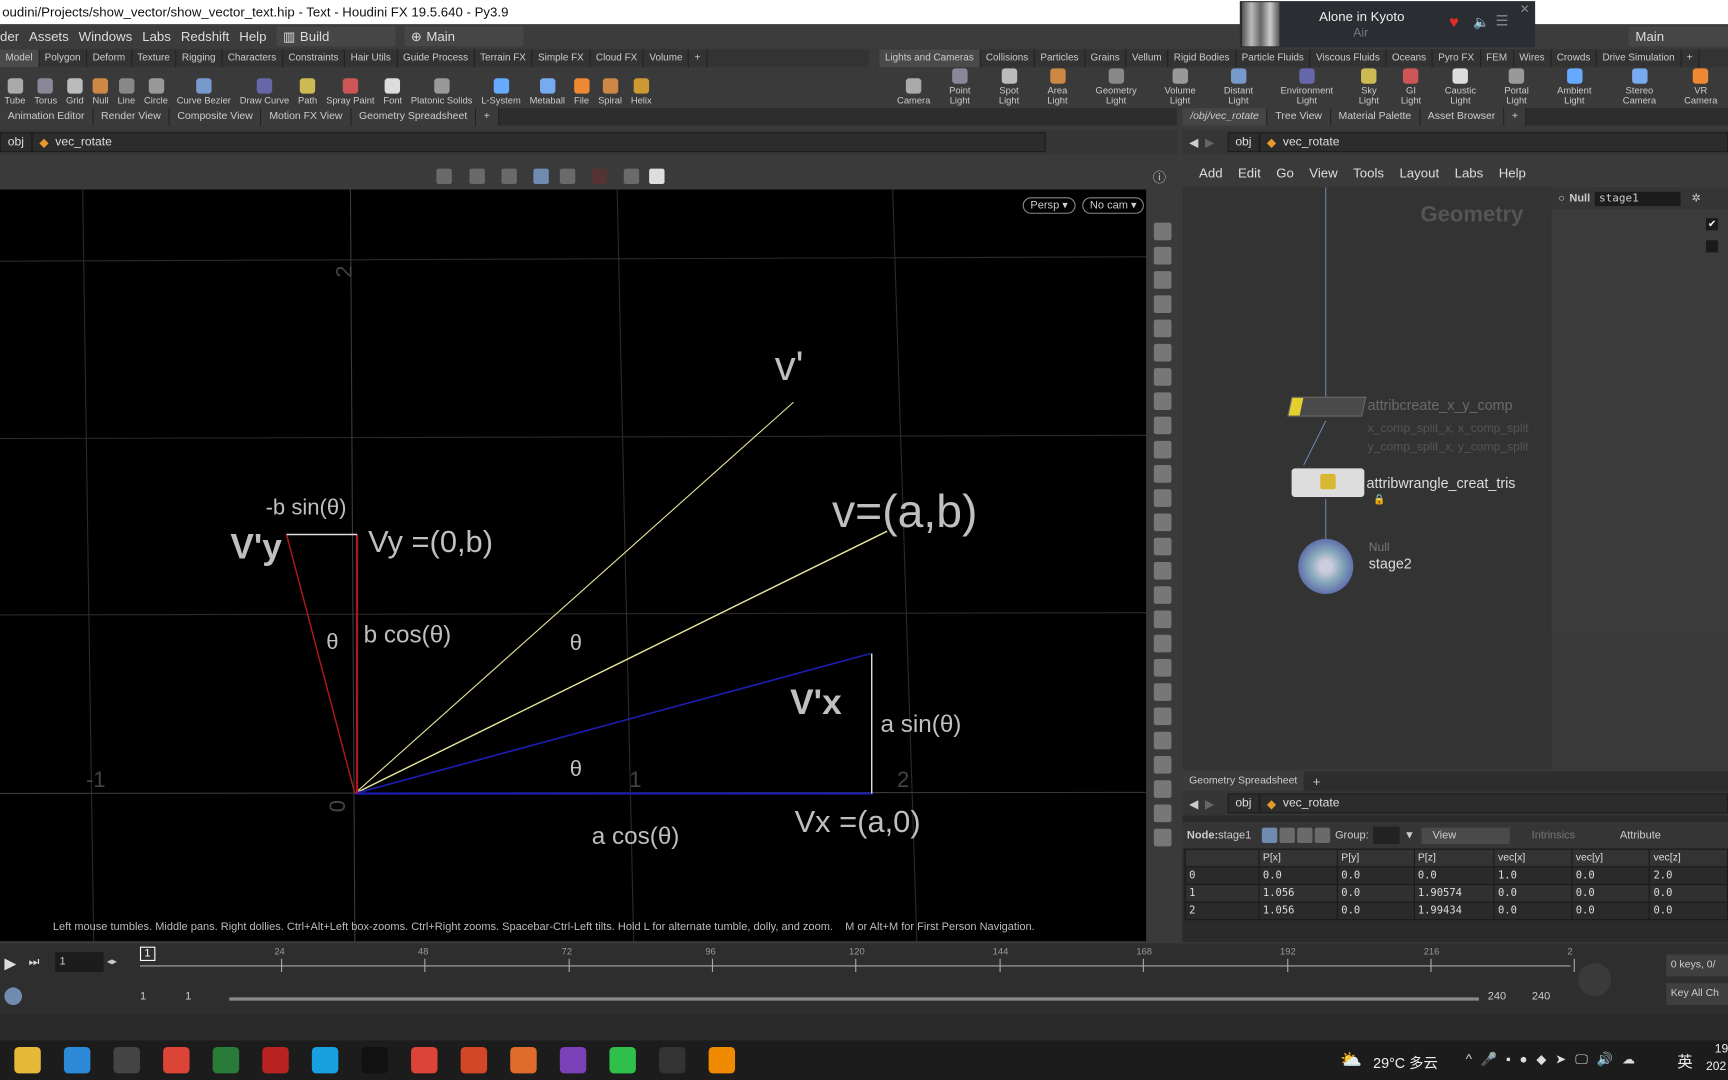 This screenshot has height=1080, width=1728. Describe the element at coordinates (1574, 58) in the screenshot. I see `shelf-tab-crowds: Crowds` at that location.